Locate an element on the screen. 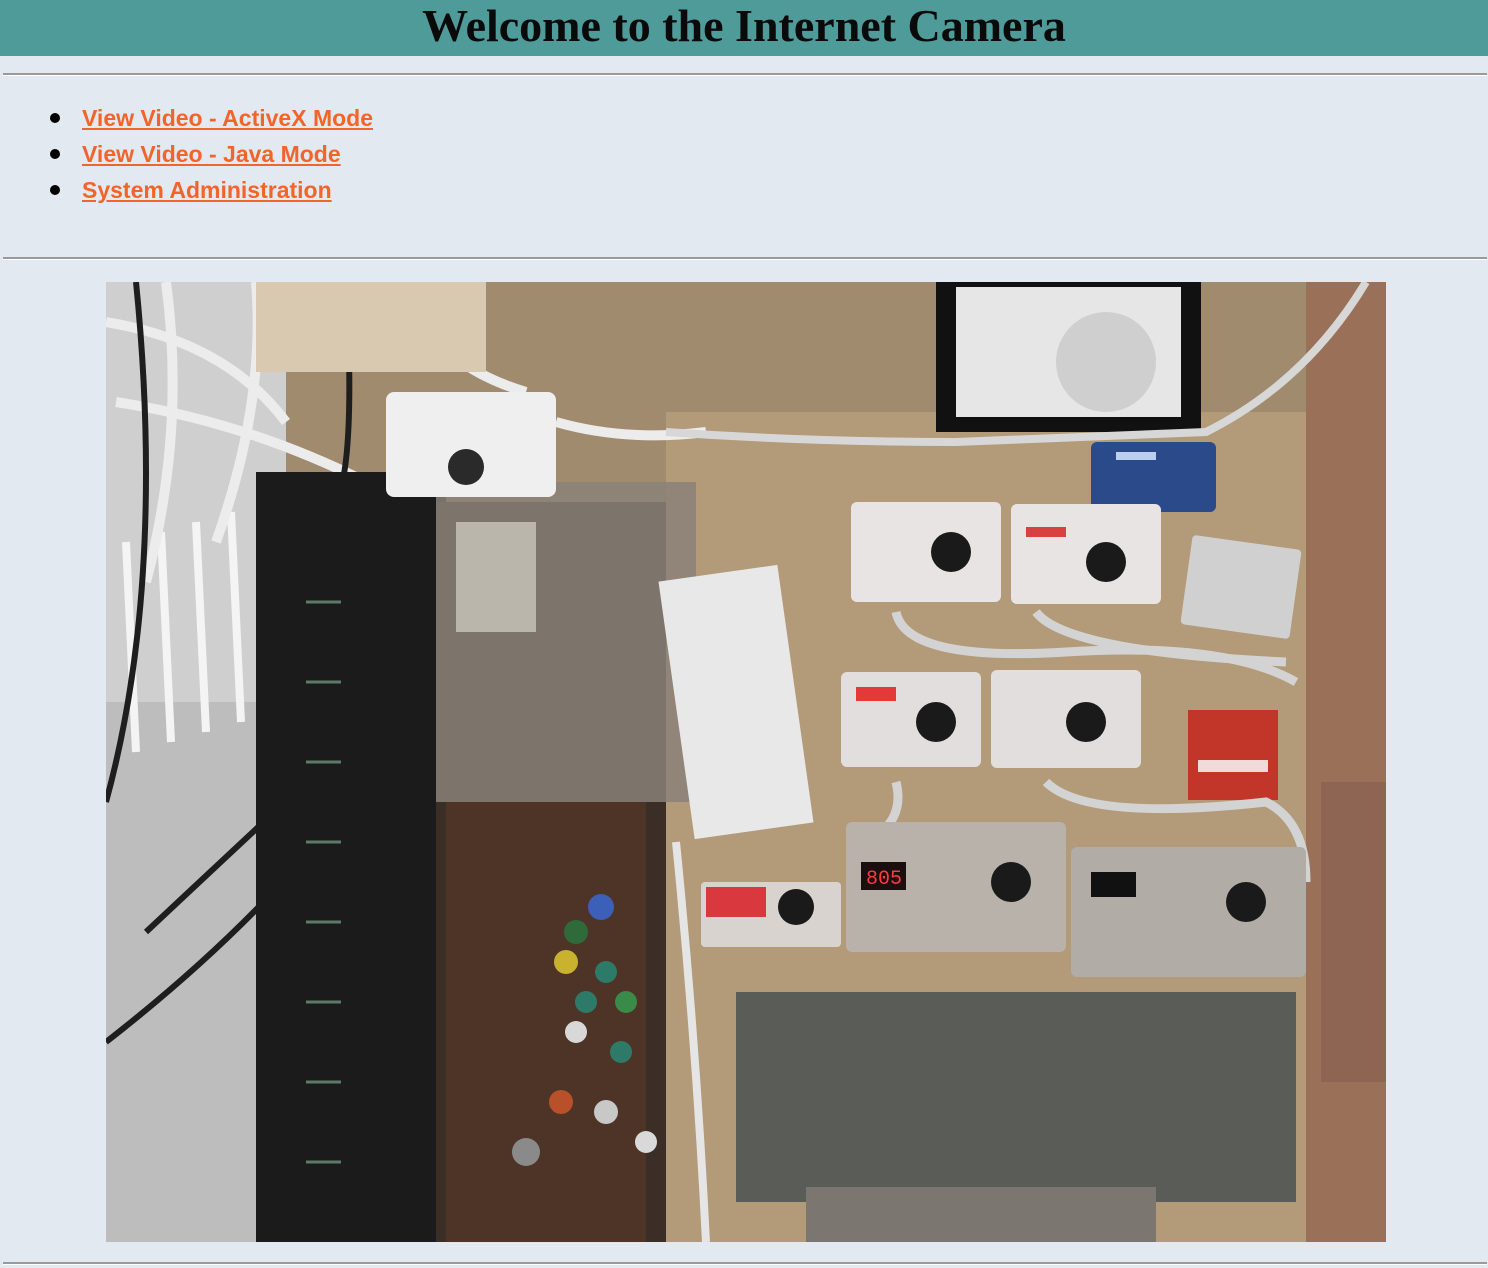 This screenshot has height=1268, width=1488. title-bar: Welcome to the Internet Camera is located at coordinates (744, 28).